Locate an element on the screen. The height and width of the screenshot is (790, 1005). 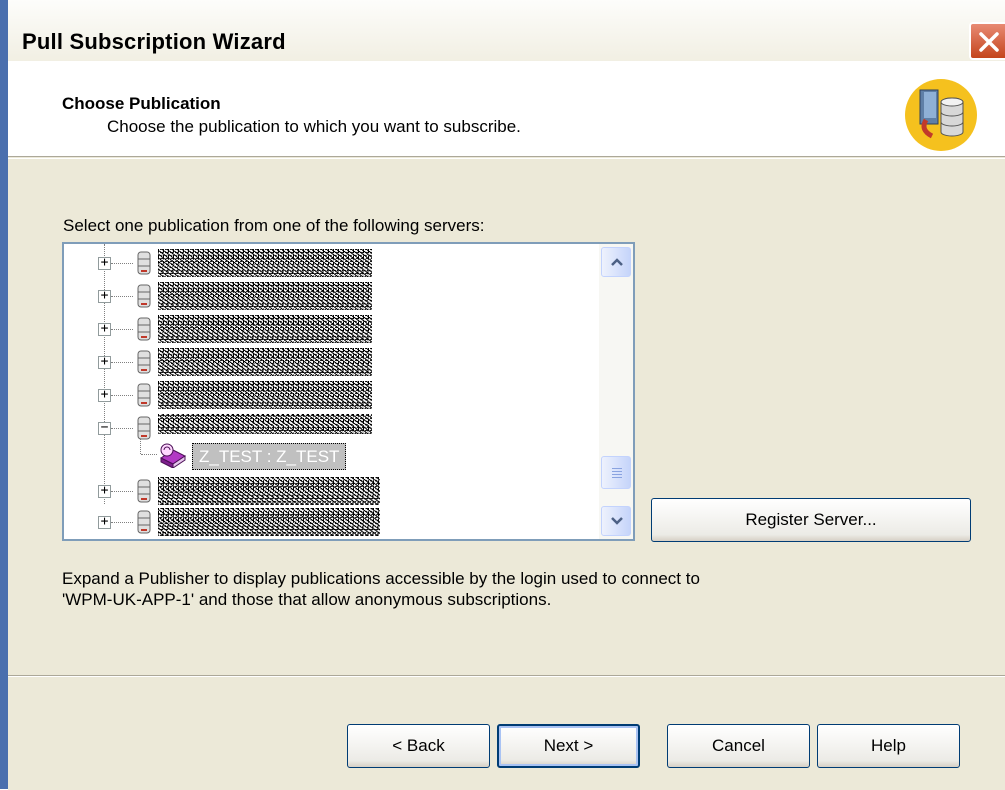
scroll-thumb is located at coordinates (616, 472).